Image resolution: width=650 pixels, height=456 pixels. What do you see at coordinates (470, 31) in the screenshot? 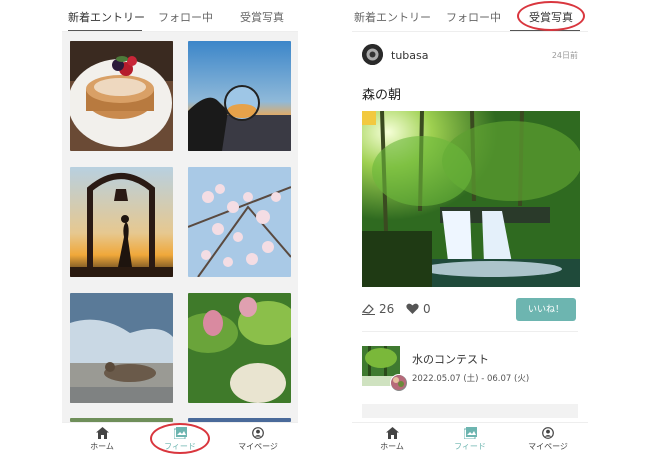
I see `tab-divider-right` at bounding box center [470, 31].